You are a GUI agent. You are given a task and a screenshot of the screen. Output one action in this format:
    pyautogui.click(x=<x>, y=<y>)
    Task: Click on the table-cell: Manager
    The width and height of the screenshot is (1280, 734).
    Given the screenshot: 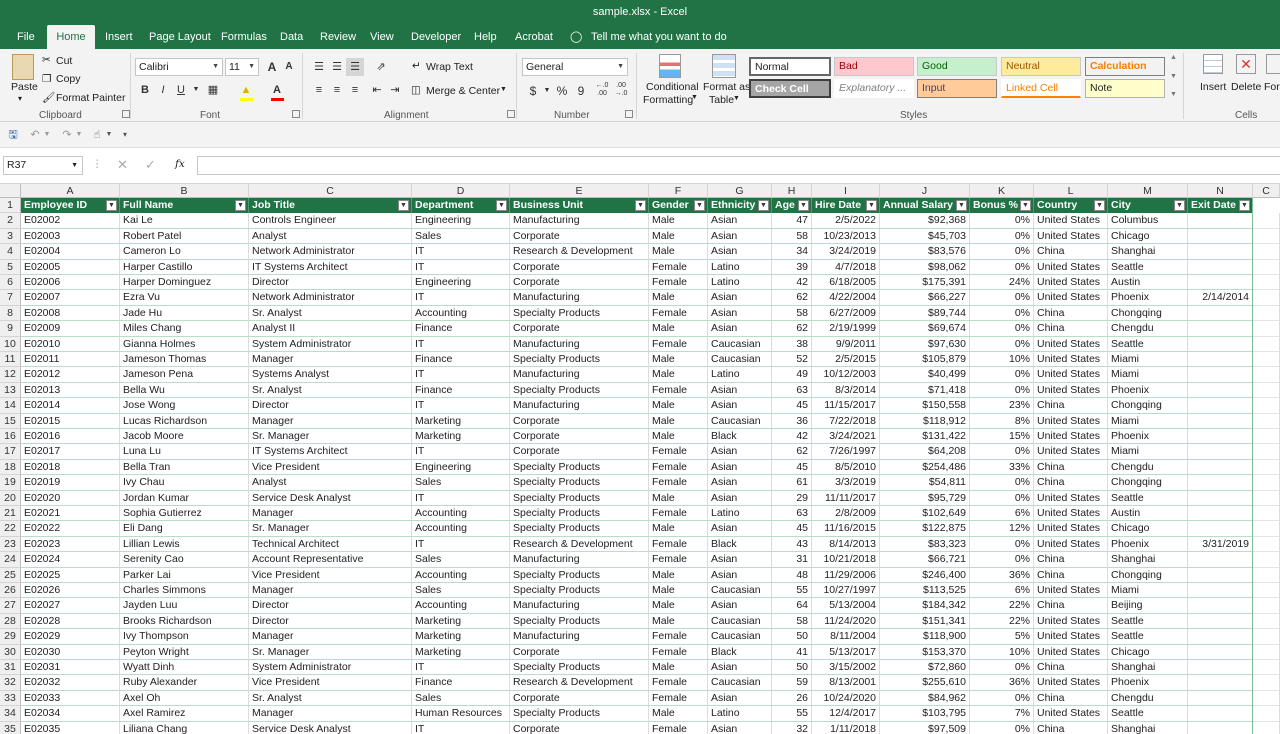 What is the action you would take?
    pyautogui.click(x=330, y=714)
    